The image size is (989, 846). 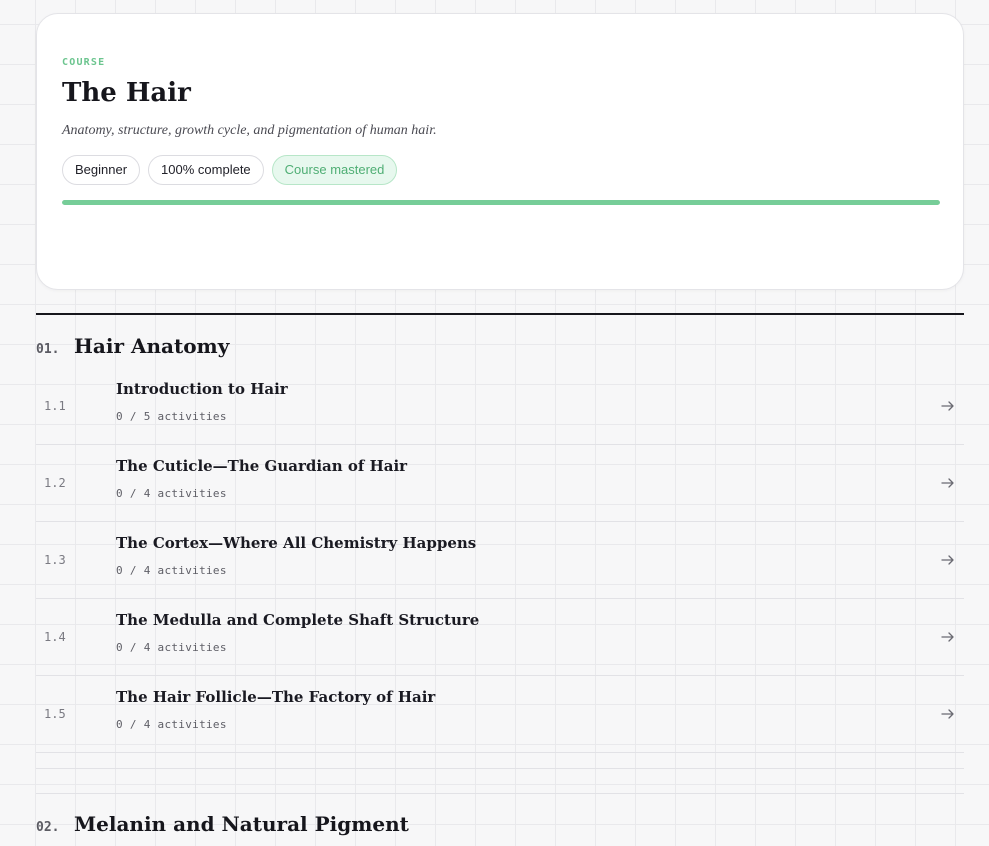 What do you see at coordinates (84, 62) in the screenshot?
I see `course-eyebrow: COURSE` at bounding box center [84, 62].